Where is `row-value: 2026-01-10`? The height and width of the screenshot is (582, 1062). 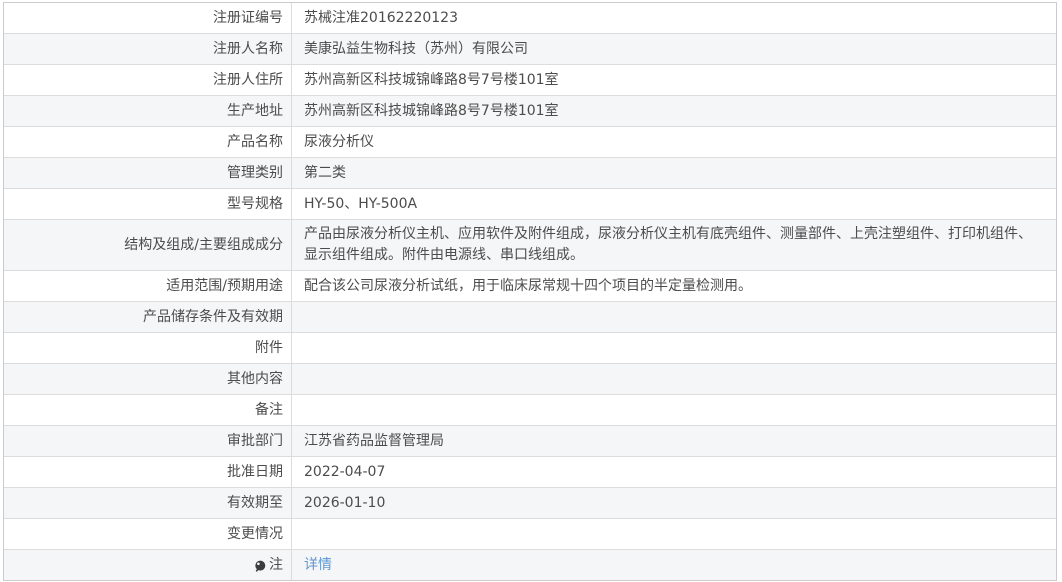 row-value: 2026-01-10 is located at coordinates (345, 502).